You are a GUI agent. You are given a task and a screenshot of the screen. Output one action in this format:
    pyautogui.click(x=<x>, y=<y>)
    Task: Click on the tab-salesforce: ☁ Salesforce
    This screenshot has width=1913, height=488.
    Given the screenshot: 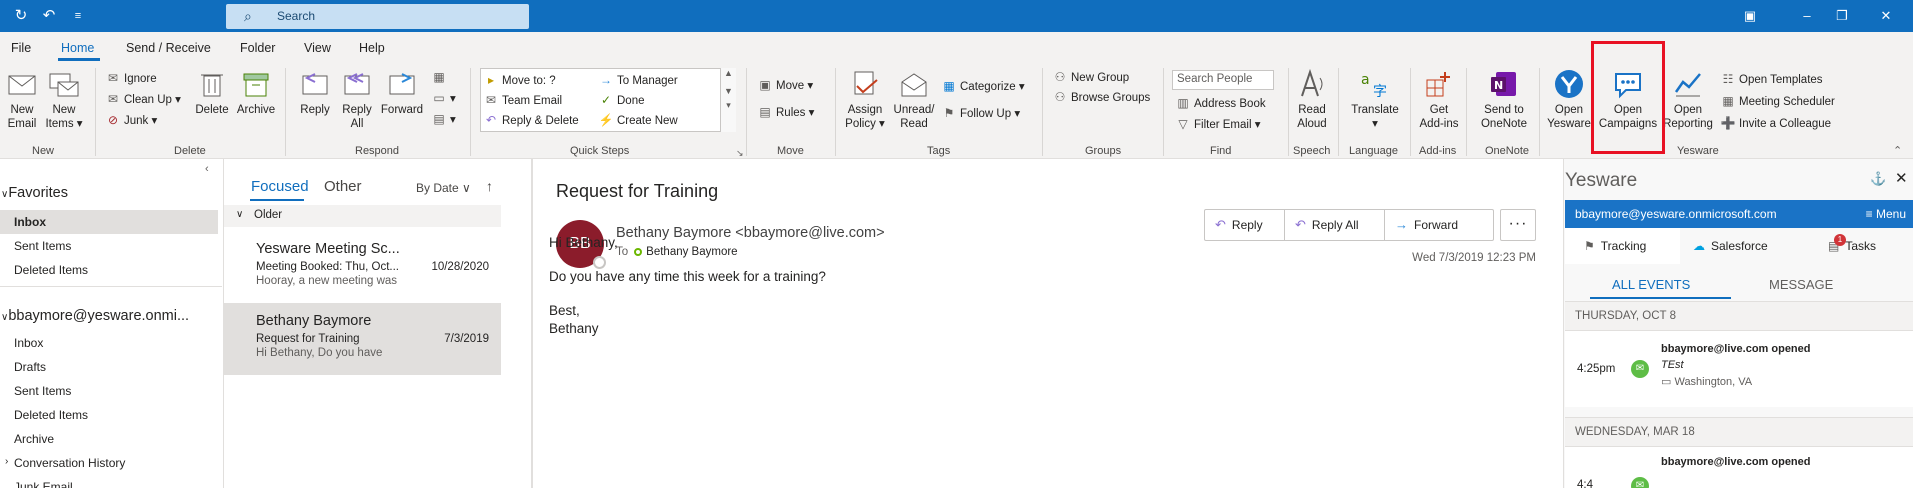 What is the action you would take?
    pyautogui.click(x=1730, y=246)
    